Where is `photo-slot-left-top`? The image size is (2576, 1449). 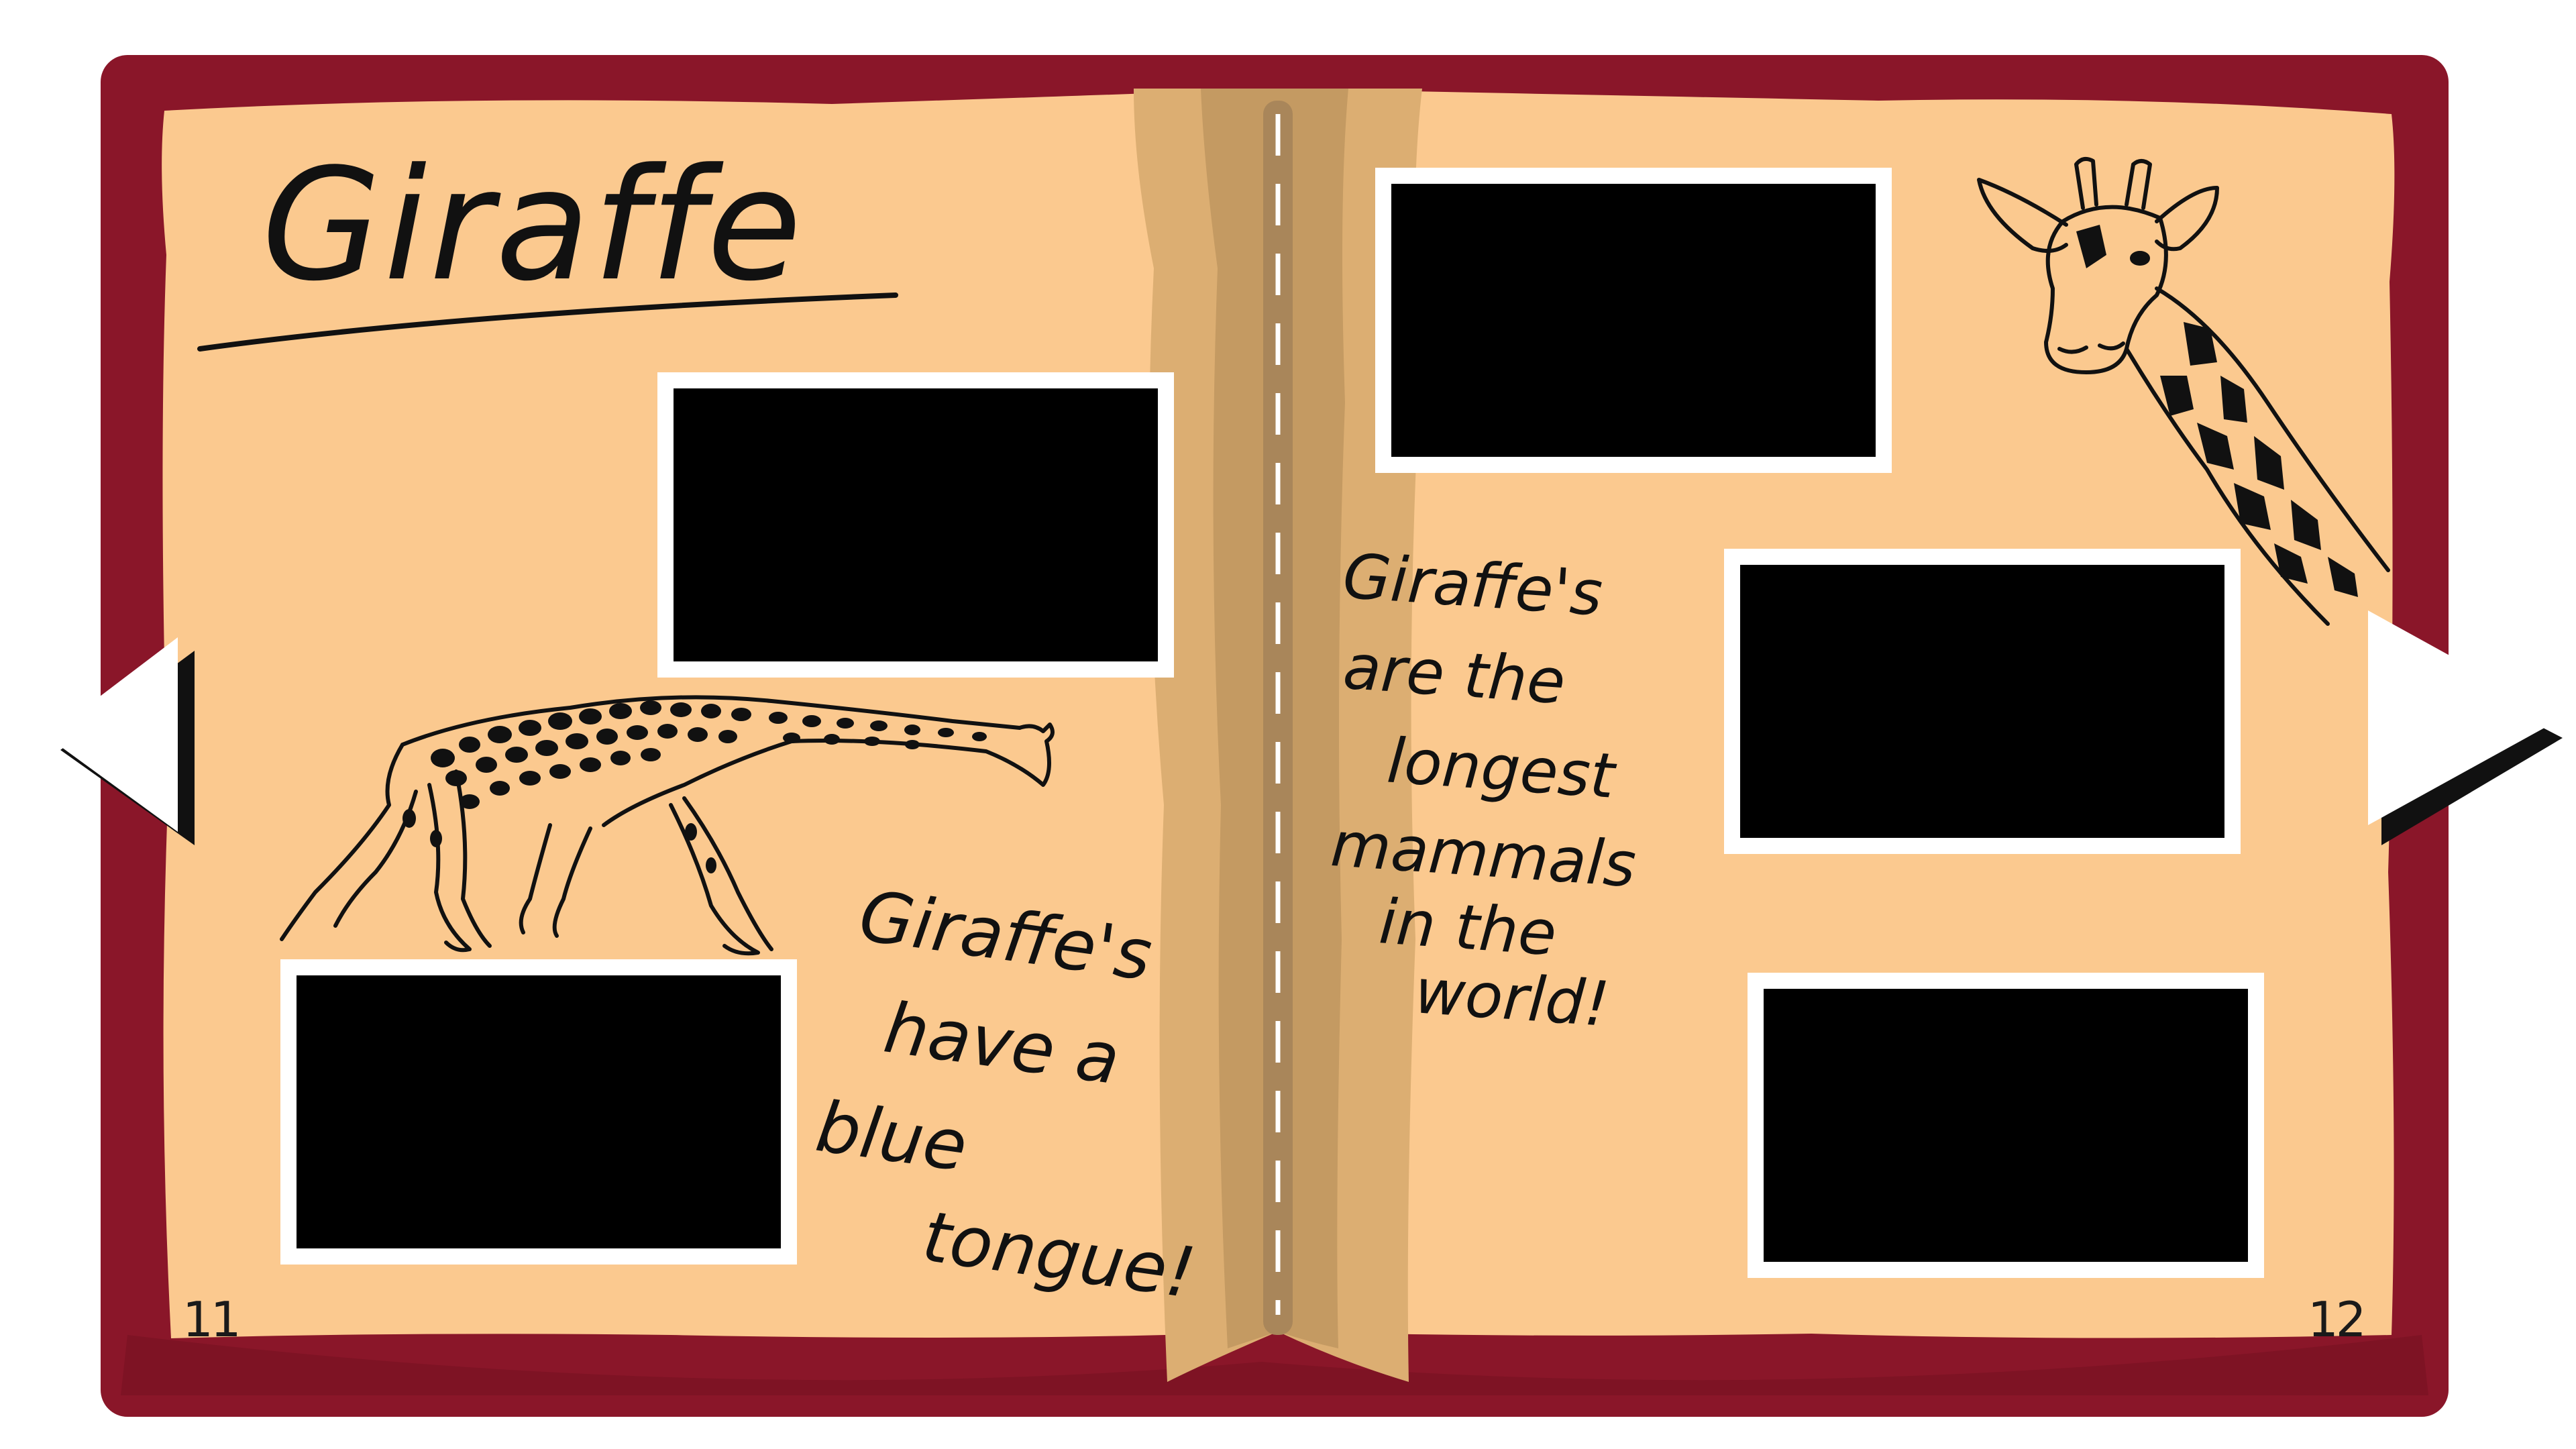 photo-slot-left-top is located at coordinates (915, 525).